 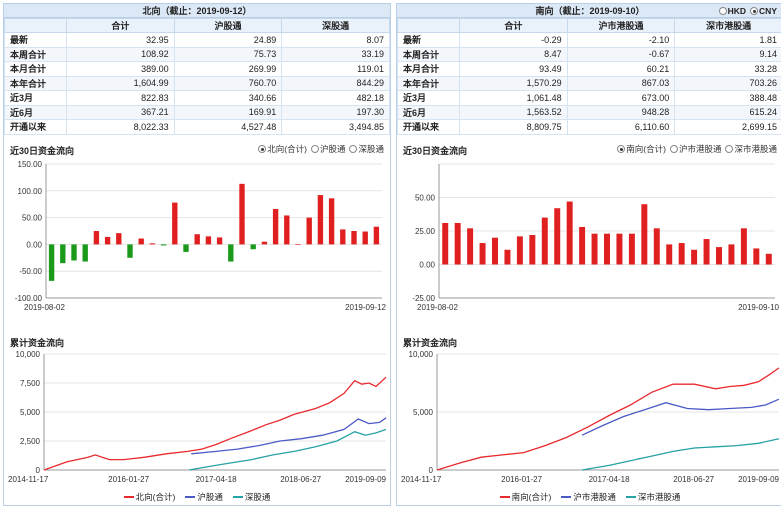 I want to click on cell: -2.10, so click(x=621, y=40).